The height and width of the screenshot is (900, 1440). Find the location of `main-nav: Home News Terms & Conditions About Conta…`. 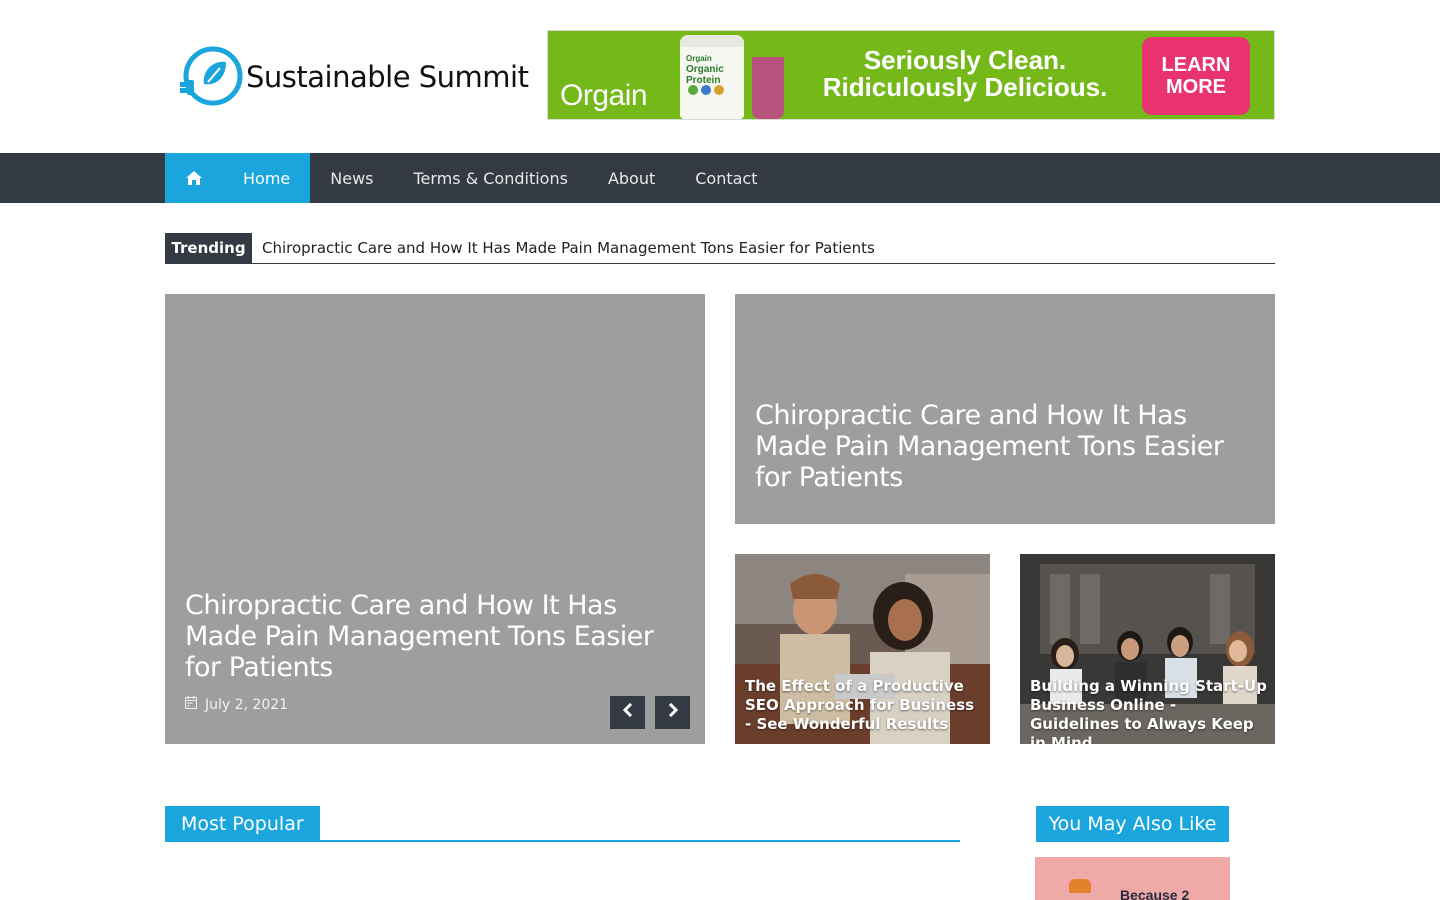

main-nav: Home News Terms & Conditions About Conta… is located at coordinates (720, 178).